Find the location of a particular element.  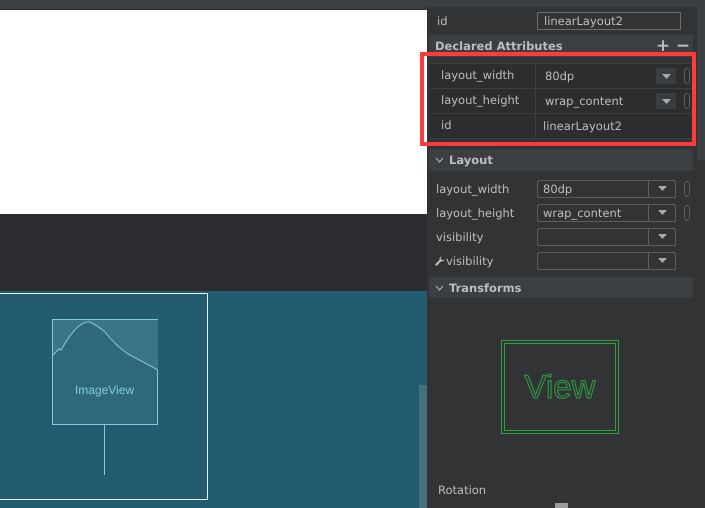

attribute-label: layout_width is located at coordinates (473, 189).